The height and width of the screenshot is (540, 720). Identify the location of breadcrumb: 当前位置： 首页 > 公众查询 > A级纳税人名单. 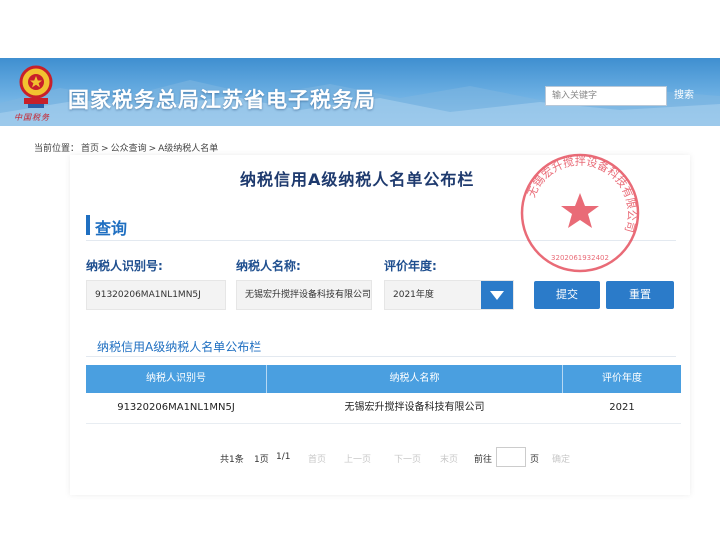
(127, 147).